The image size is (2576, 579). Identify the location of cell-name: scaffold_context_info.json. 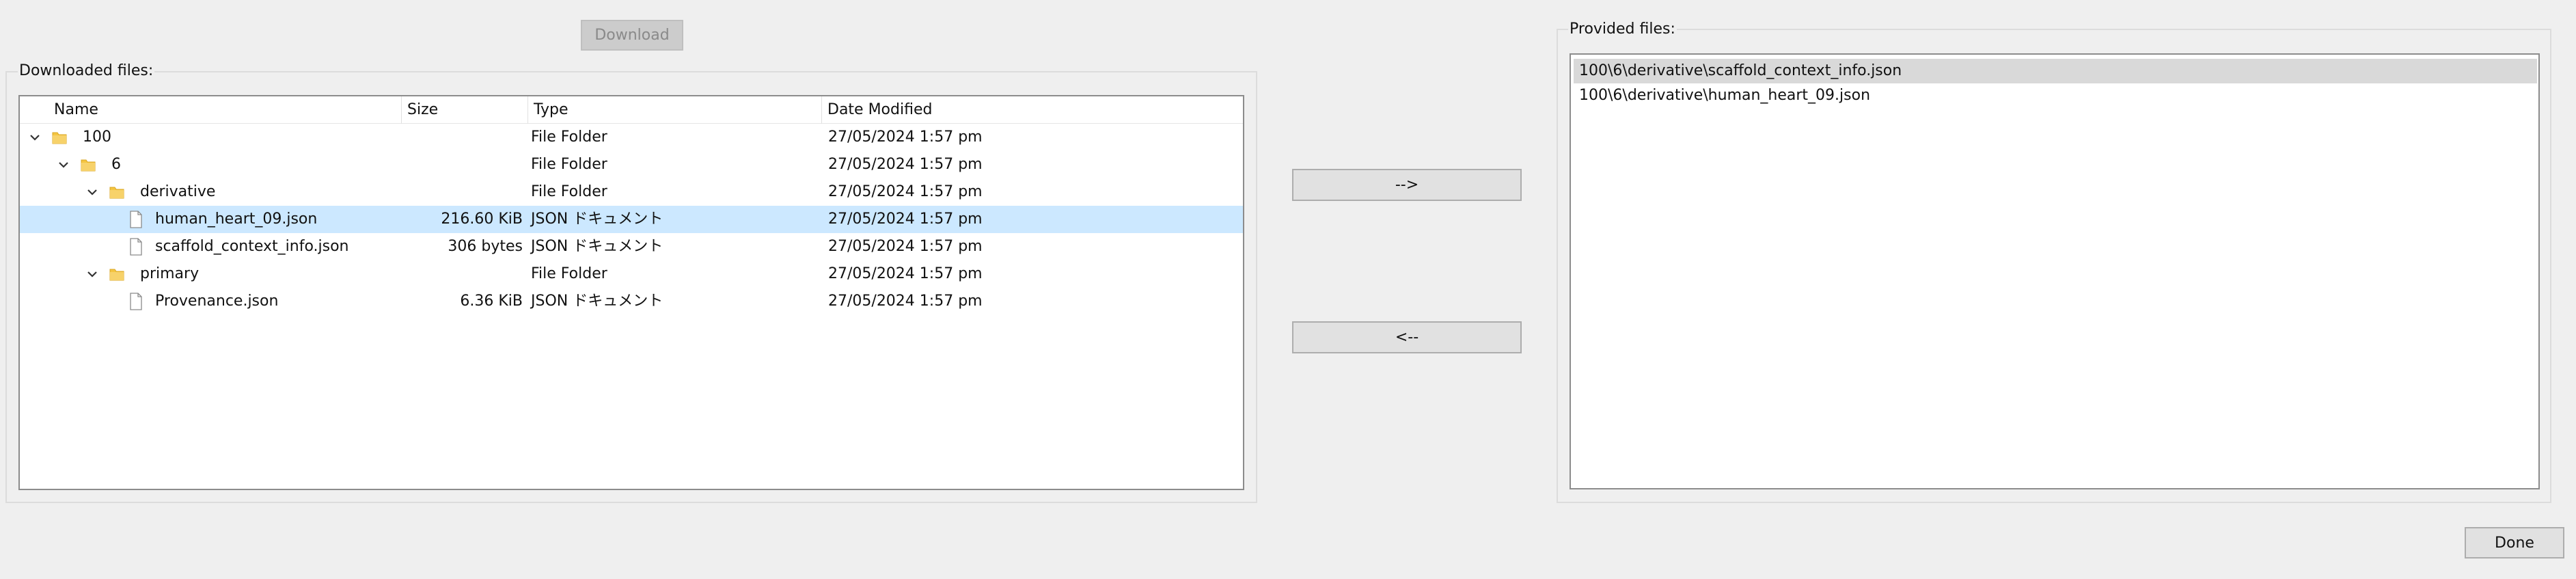
(252, 246).